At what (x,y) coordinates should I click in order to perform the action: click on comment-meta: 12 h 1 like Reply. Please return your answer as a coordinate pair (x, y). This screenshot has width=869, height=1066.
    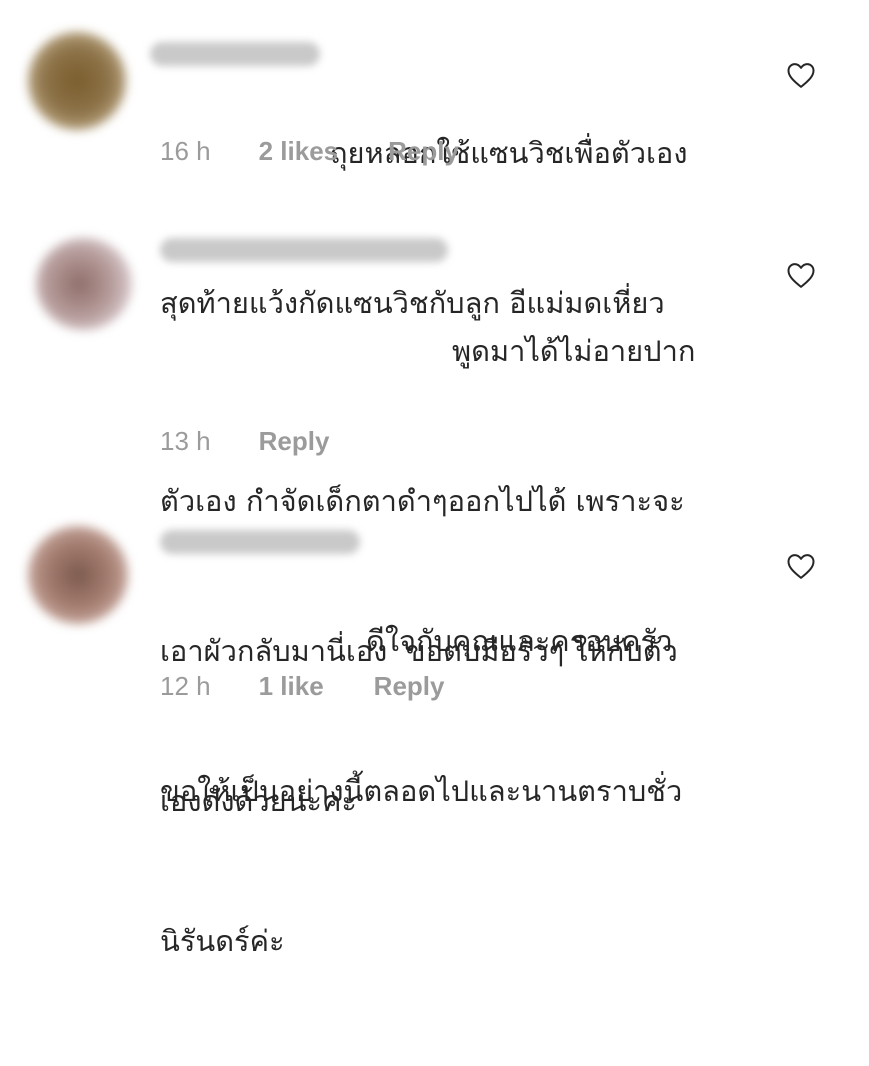
    Looking at the image, I should click on (302, 686).